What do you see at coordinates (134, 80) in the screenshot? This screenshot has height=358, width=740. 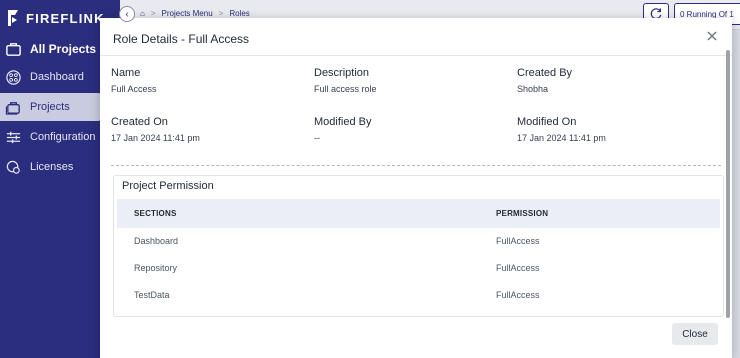 I see `field-name: Name Full Access` at bounding box center [134, 80].